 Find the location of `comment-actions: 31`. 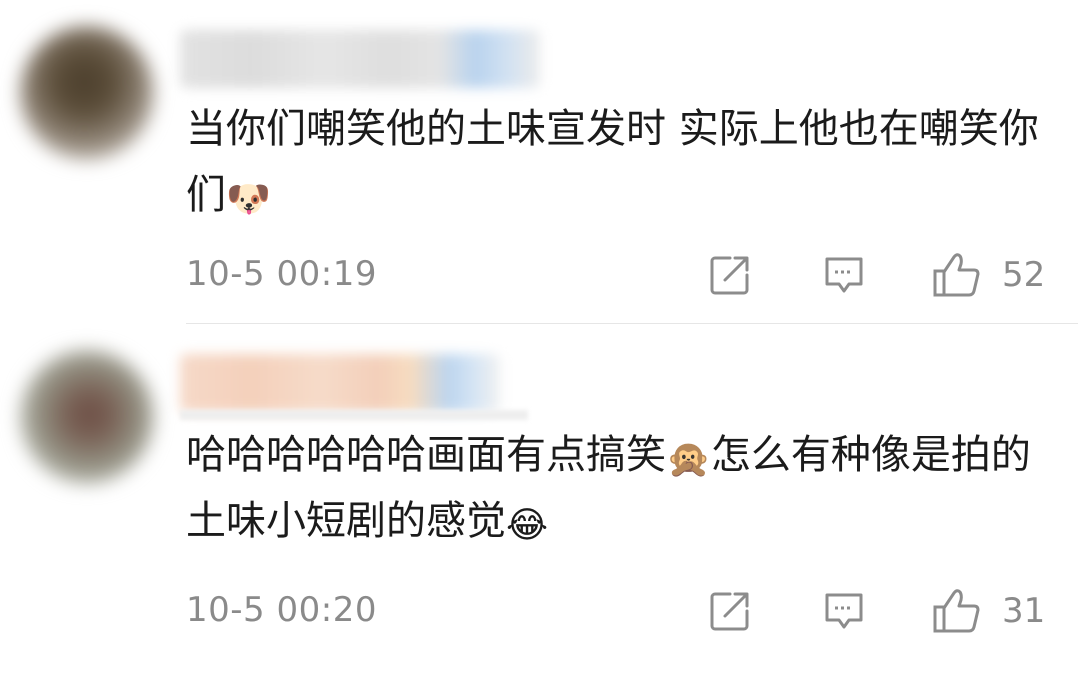

comment-actions: 31 is located at coordinates (539, 611).